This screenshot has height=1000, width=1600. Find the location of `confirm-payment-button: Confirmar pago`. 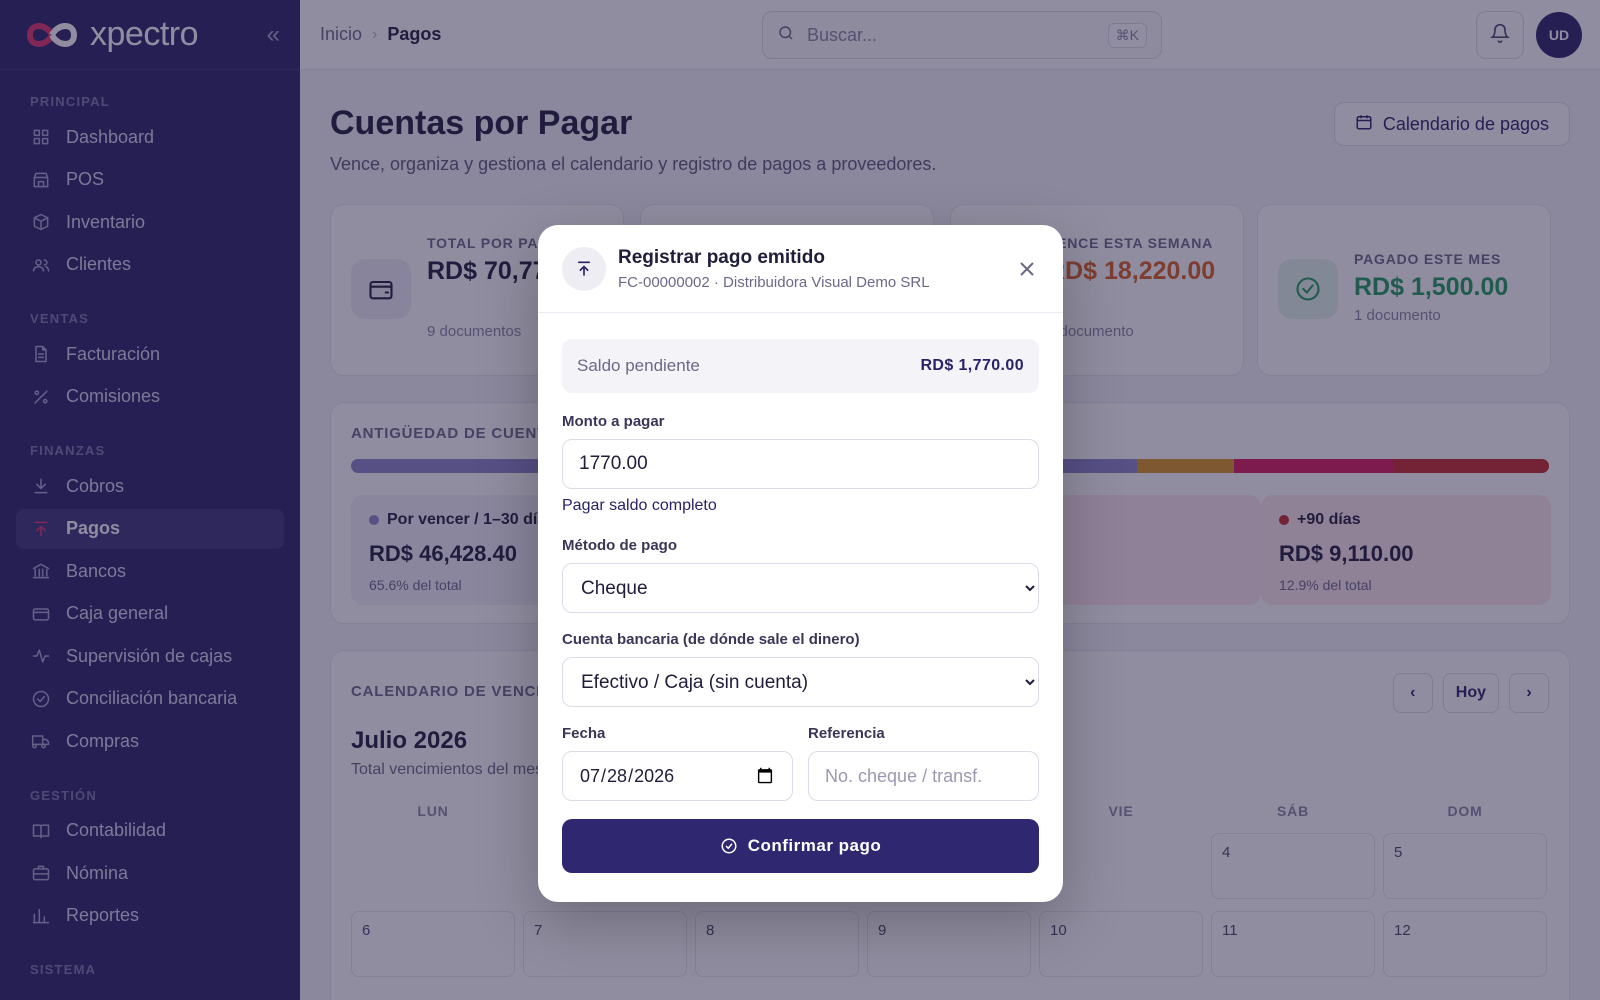

confirm-payment-button: Confirmar pago is located at coordinates (800, 846).